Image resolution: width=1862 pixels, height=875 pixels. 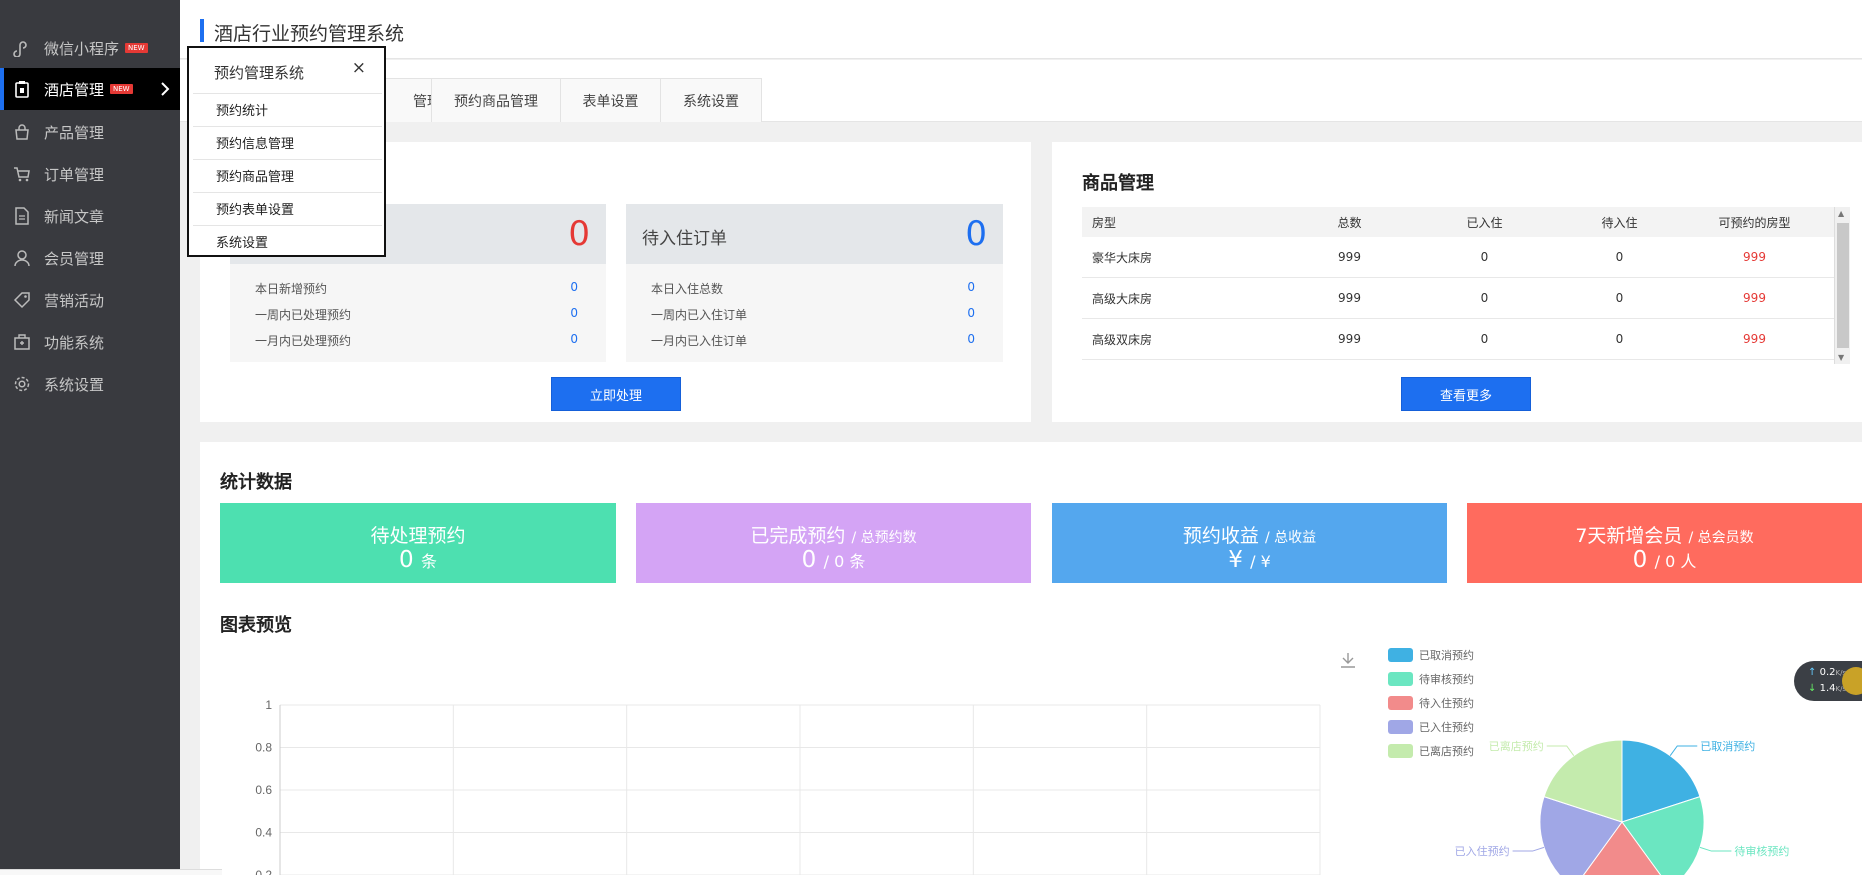 I want to click on table-row: 豪华大床房 999 0 0 999, so click(x=1458, y=257).